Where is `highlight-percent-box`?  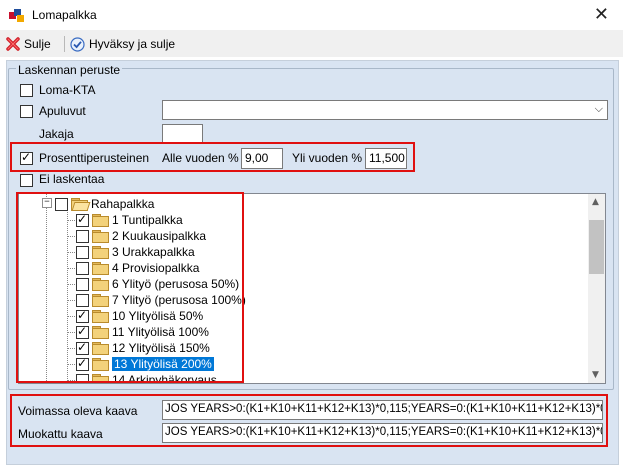 highlight-percent-box is located at coordinates (212, 157).